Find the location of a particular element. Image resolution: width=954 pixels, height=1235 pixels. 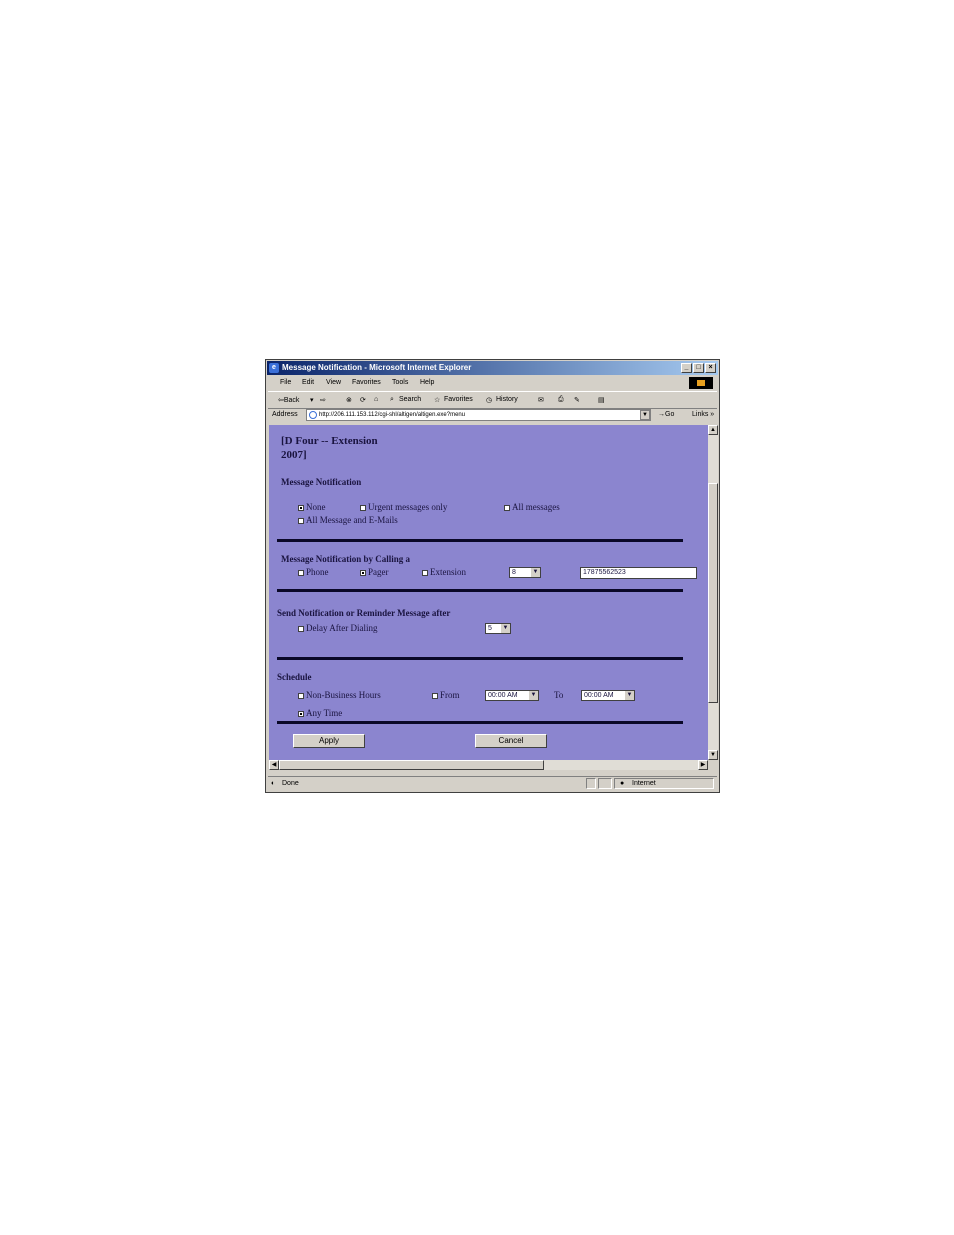

all-messages-checkbox is located at coordinates (507, 508).